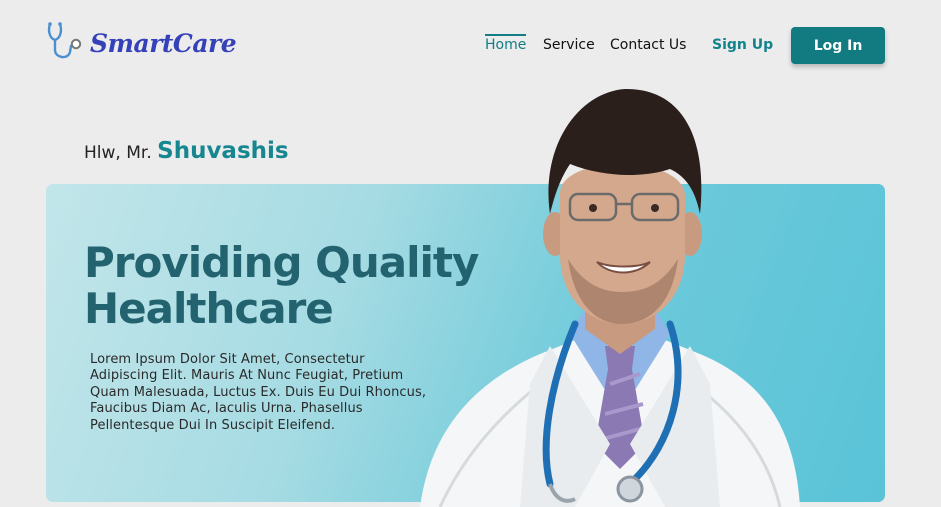  I want to click on nav-contact-link: Contact Us, so click(648, 45).